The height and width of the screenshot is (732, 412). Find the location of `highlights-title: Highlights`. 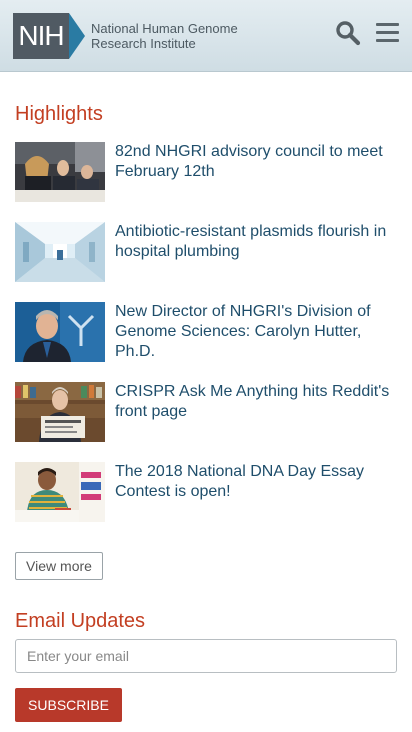

highlights-title: Highlights is located at coordinates (59, 114).